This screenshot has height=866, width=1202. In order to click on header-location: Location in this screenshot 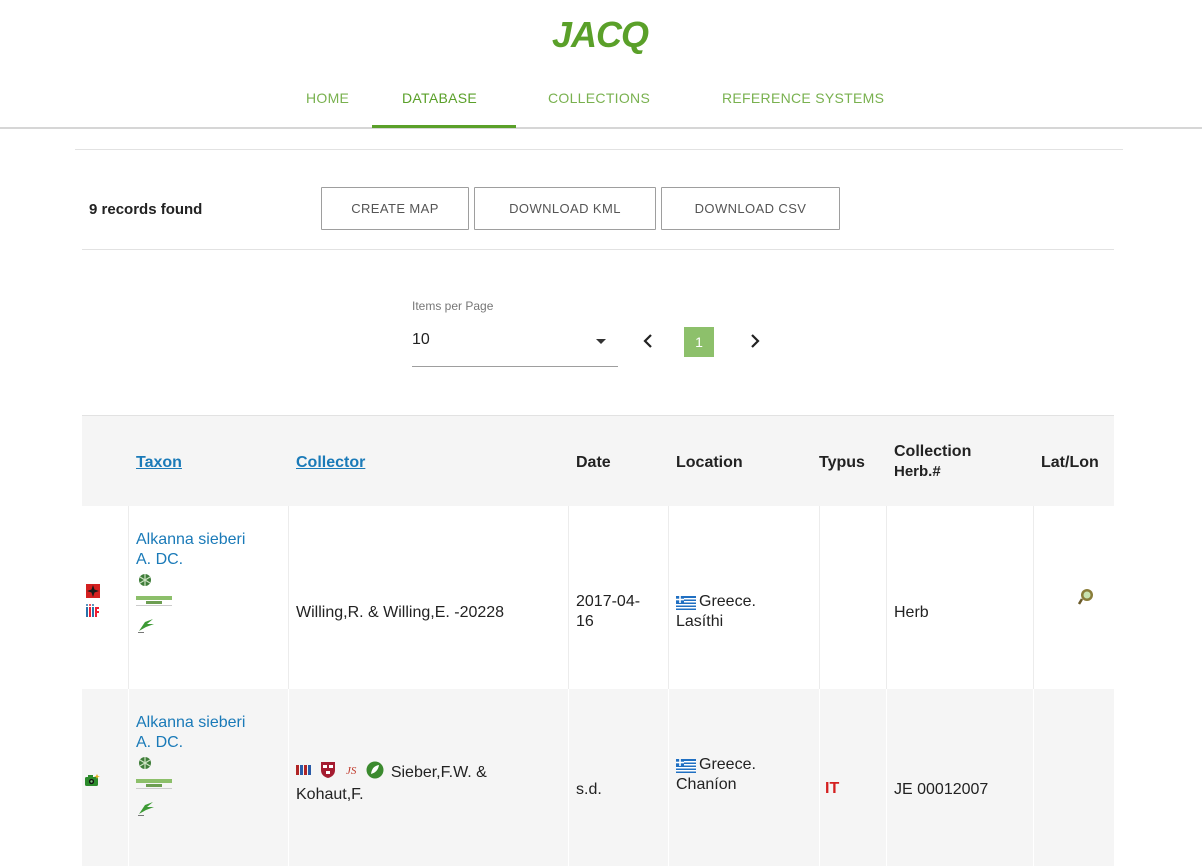, I will do `click(709, 462)`.